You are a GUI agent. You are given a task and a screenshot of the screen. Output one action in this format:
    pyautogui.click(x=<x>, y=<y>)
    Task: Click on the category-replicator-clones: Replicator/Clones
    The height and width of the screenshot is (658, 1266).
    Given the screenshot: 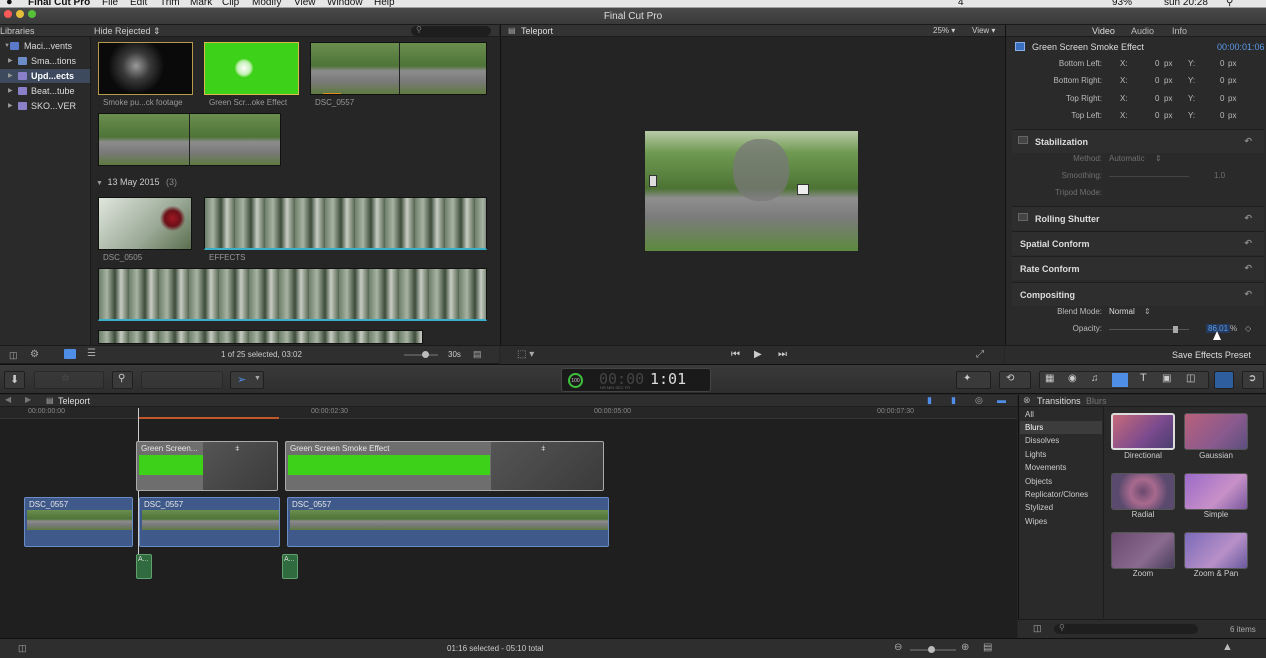 What is the action you would take?
    pyautogui.click(x=1061, y=494)
    